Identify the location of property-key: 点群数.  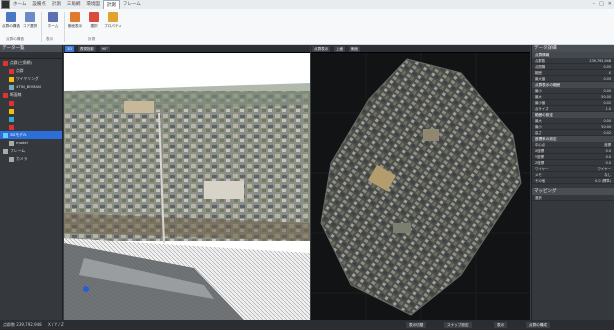
(540, 61).